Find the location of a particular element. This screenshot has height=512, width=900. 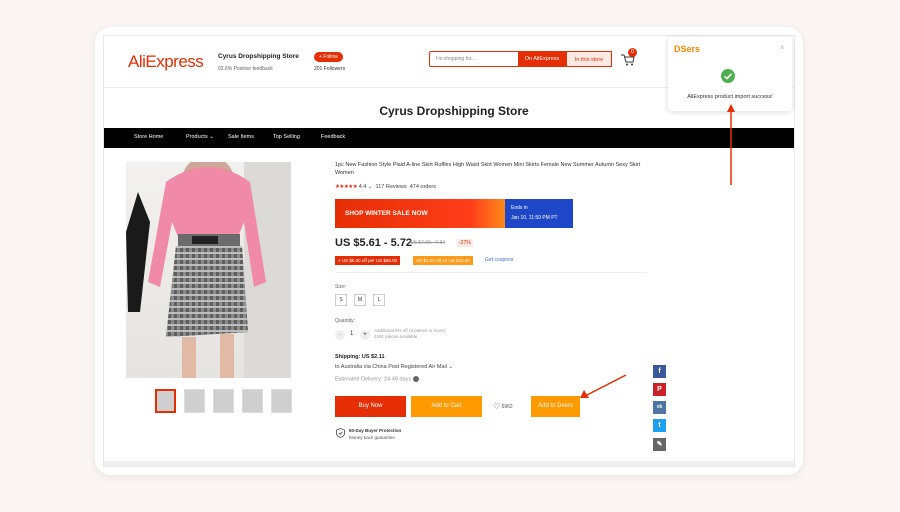

annotation-arrows is located at coordinates (657, 251).